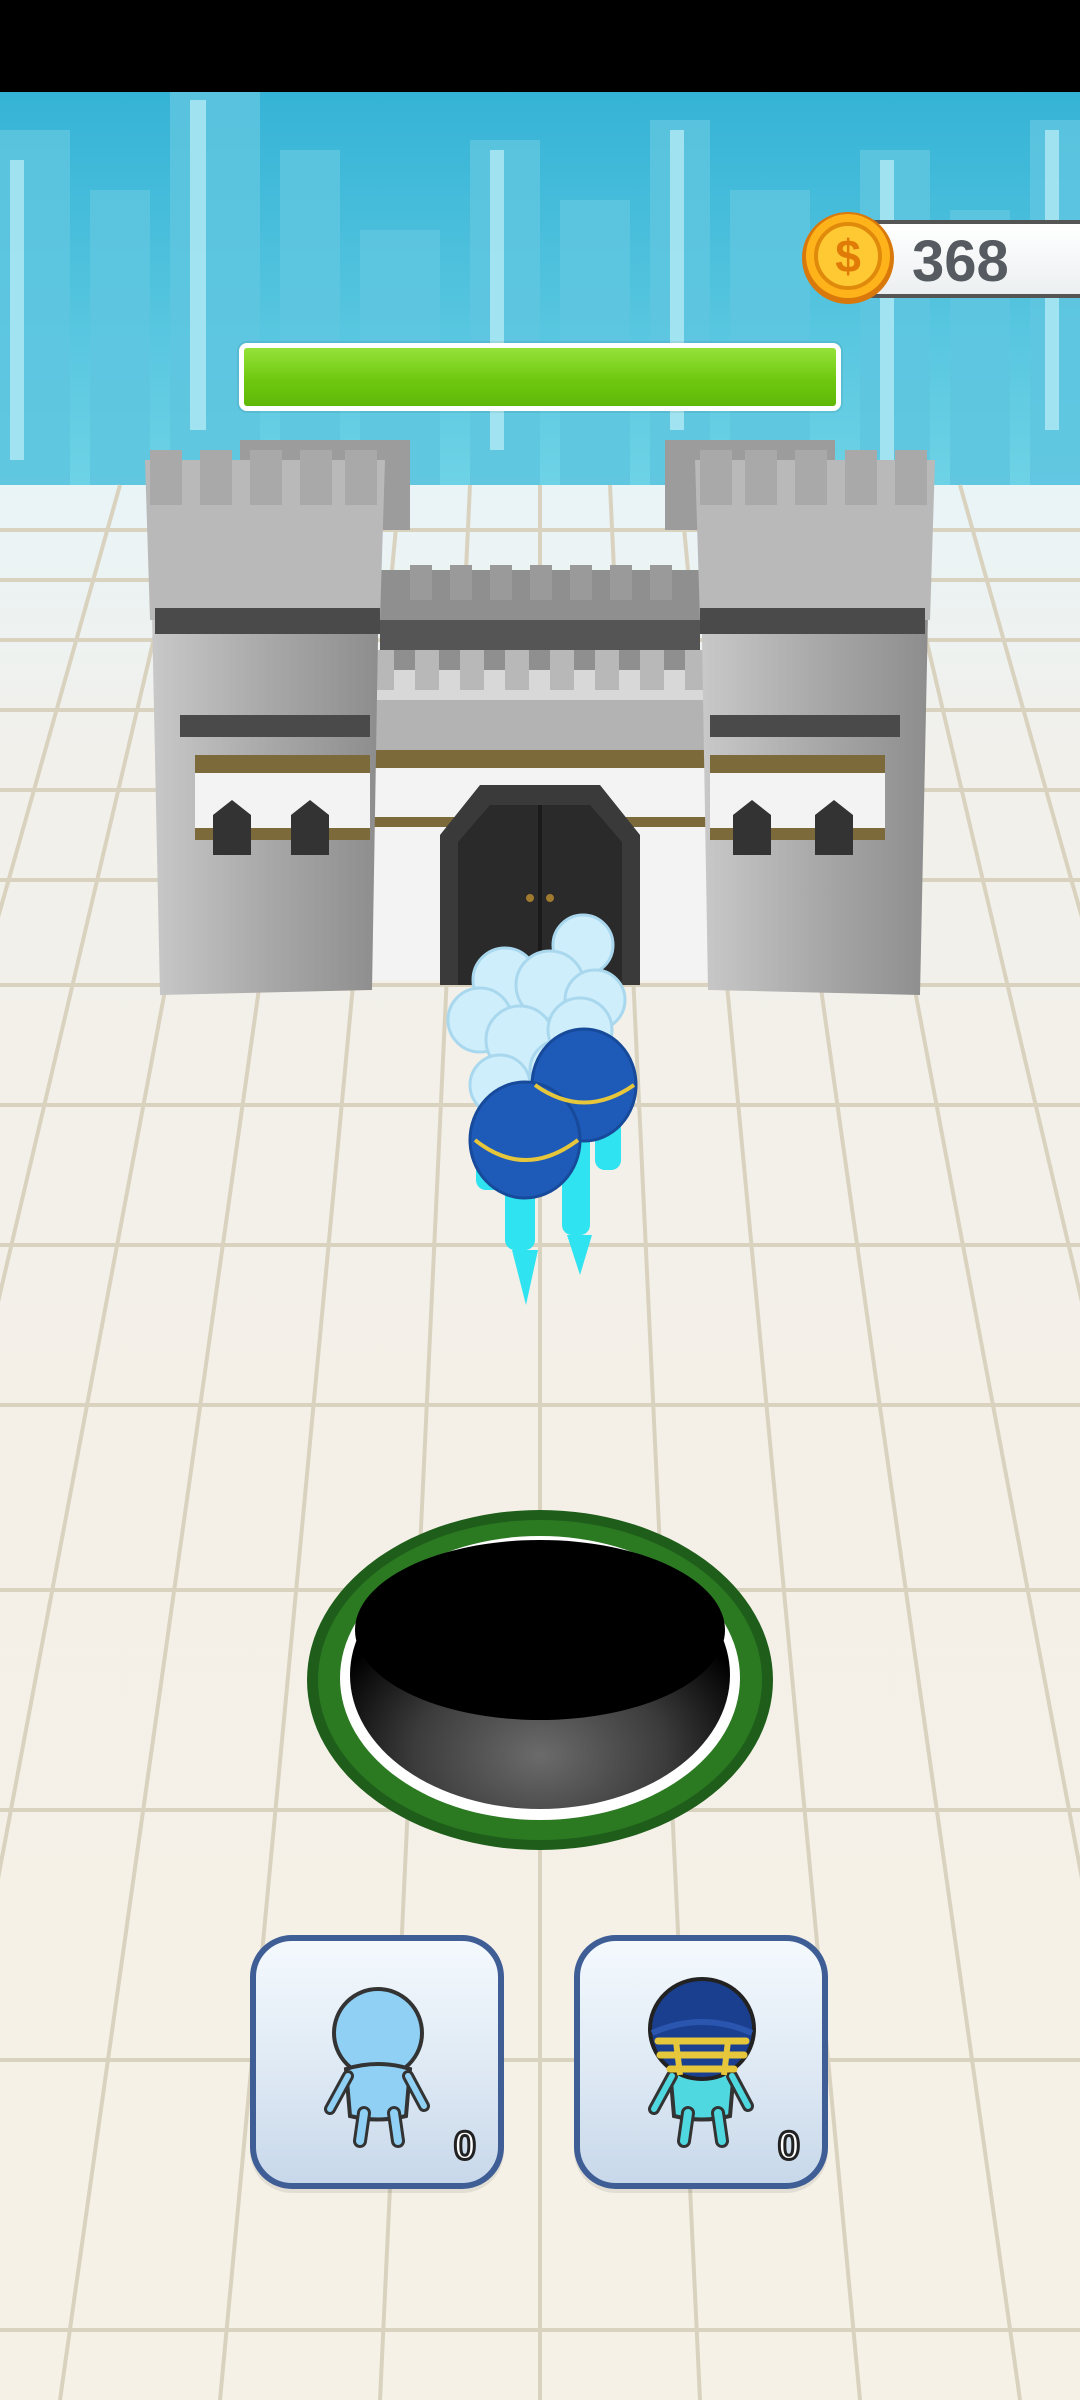  What do you see at coordinates (788, 2146) in the screenshot?
I see `helmet-stickman-count: 0` at bounding box center [788, 2146].